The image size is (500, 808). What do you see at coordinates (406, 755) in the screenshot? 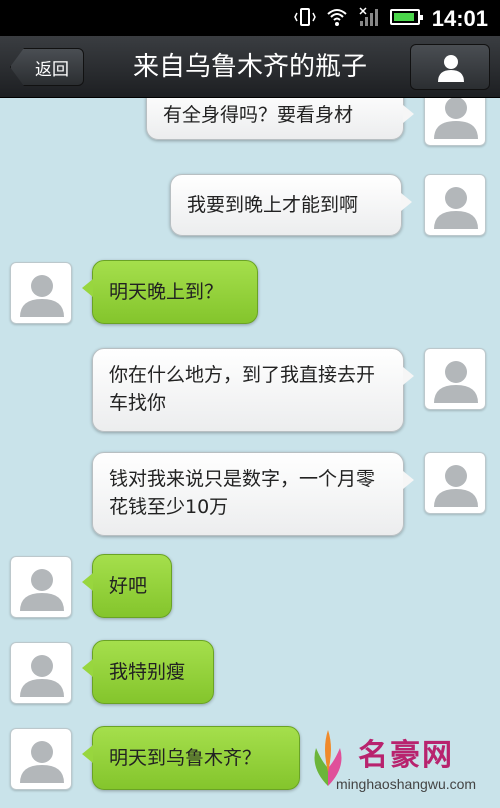
I see `watermark-name: 名豪网` at bounding box center [406, 755].